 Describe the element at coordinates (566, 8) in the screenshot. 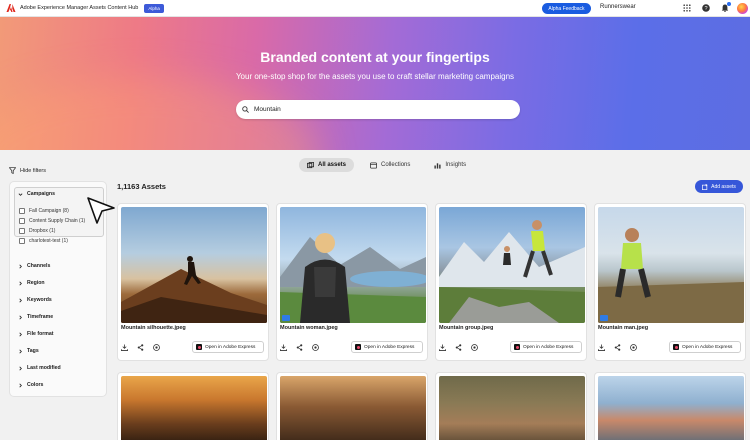

I see `alpha-feedback-button: Alpha Feedback` at that location.